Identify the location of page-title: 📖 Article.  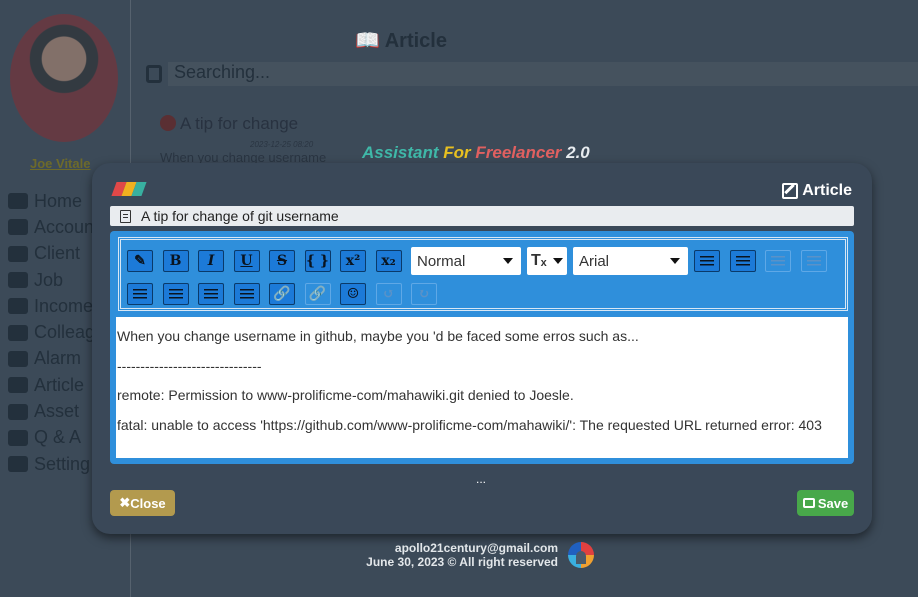
(401, 41).